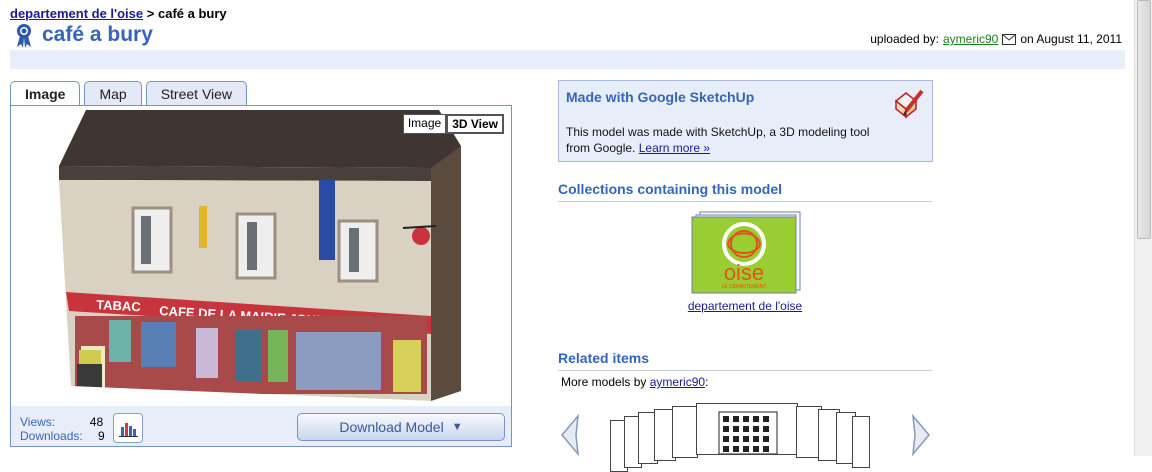 This screenshot has height=472, width=1152. I want to click on sketchup-pencil-icon, so click(909, 104).